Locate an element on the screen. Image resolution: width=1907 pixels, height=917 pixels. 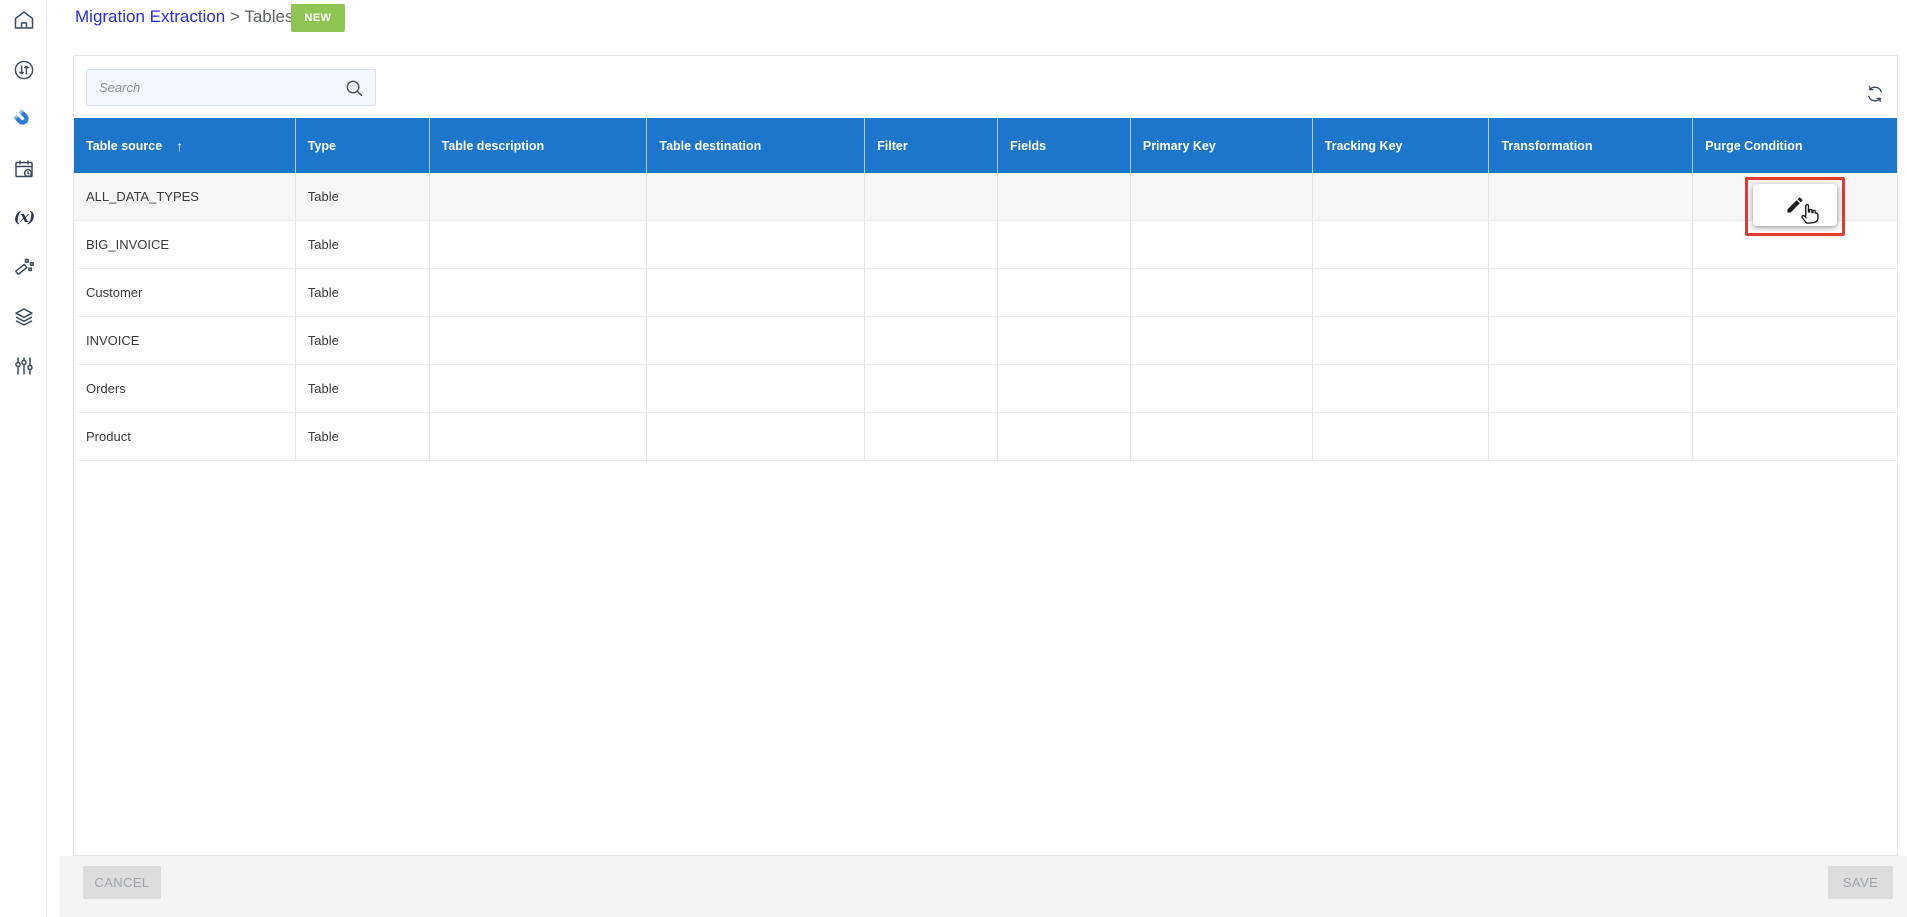
sidebar-item-settings is located at coordinates (24, 366).